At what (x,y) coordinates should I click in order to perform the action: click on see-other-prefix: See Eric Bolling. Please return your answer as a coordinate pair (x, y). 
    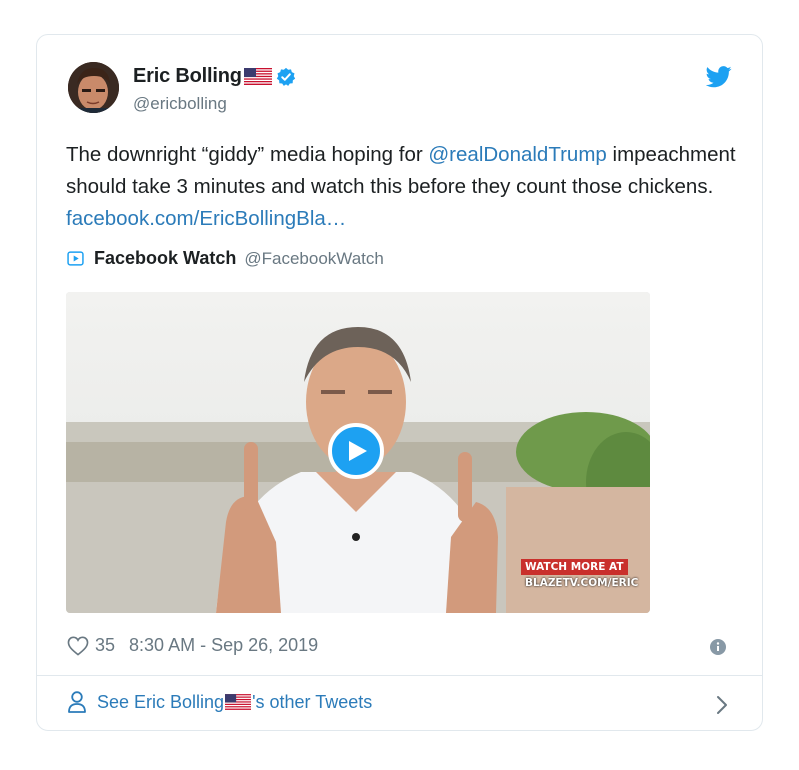
    Looking at the image, I should click on (161, 701).